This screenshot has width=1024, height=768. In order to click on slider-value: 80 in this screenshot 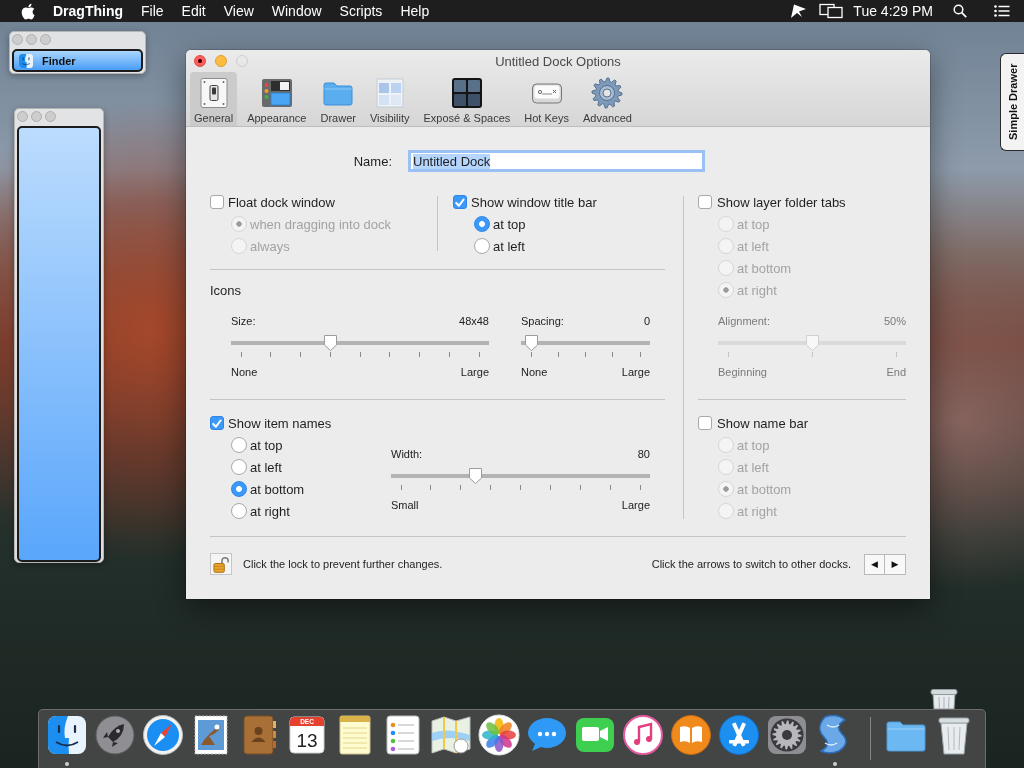, I will do `click(643, 454)`.